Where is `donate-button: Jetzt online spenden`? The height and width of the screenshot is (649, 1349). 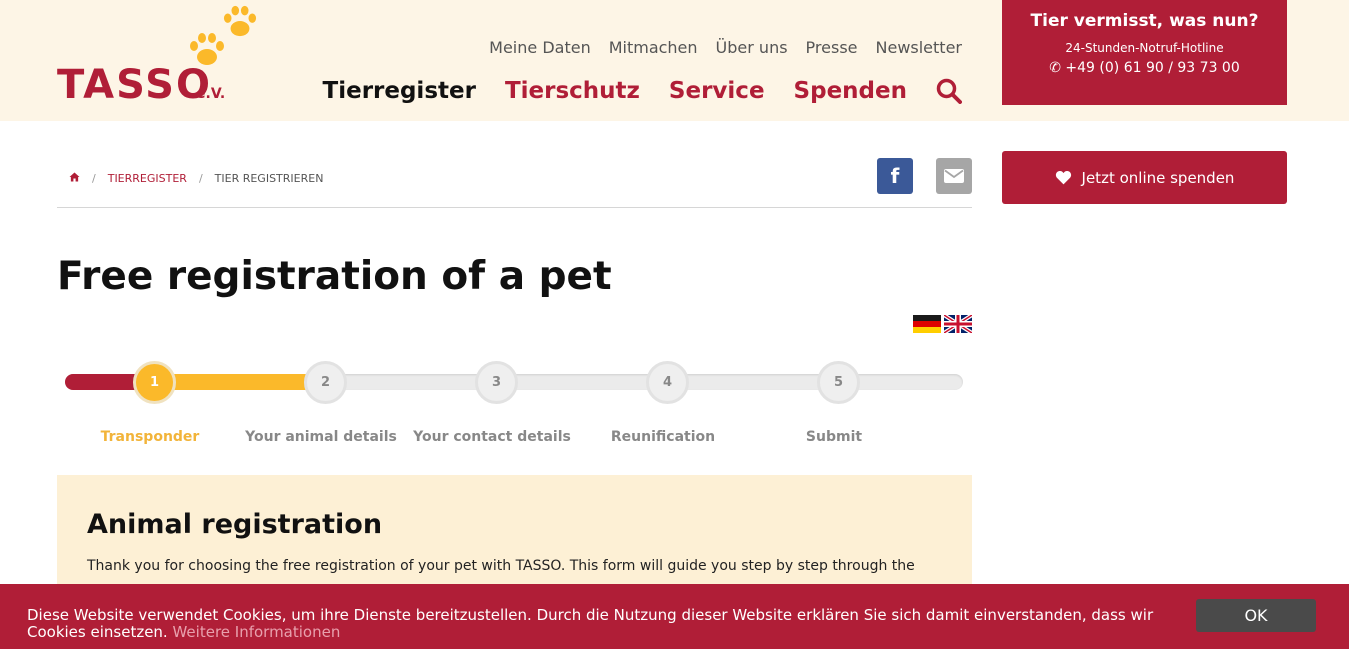 donate-button: Jetzt online spenden is located at coordinates (1144, 177).